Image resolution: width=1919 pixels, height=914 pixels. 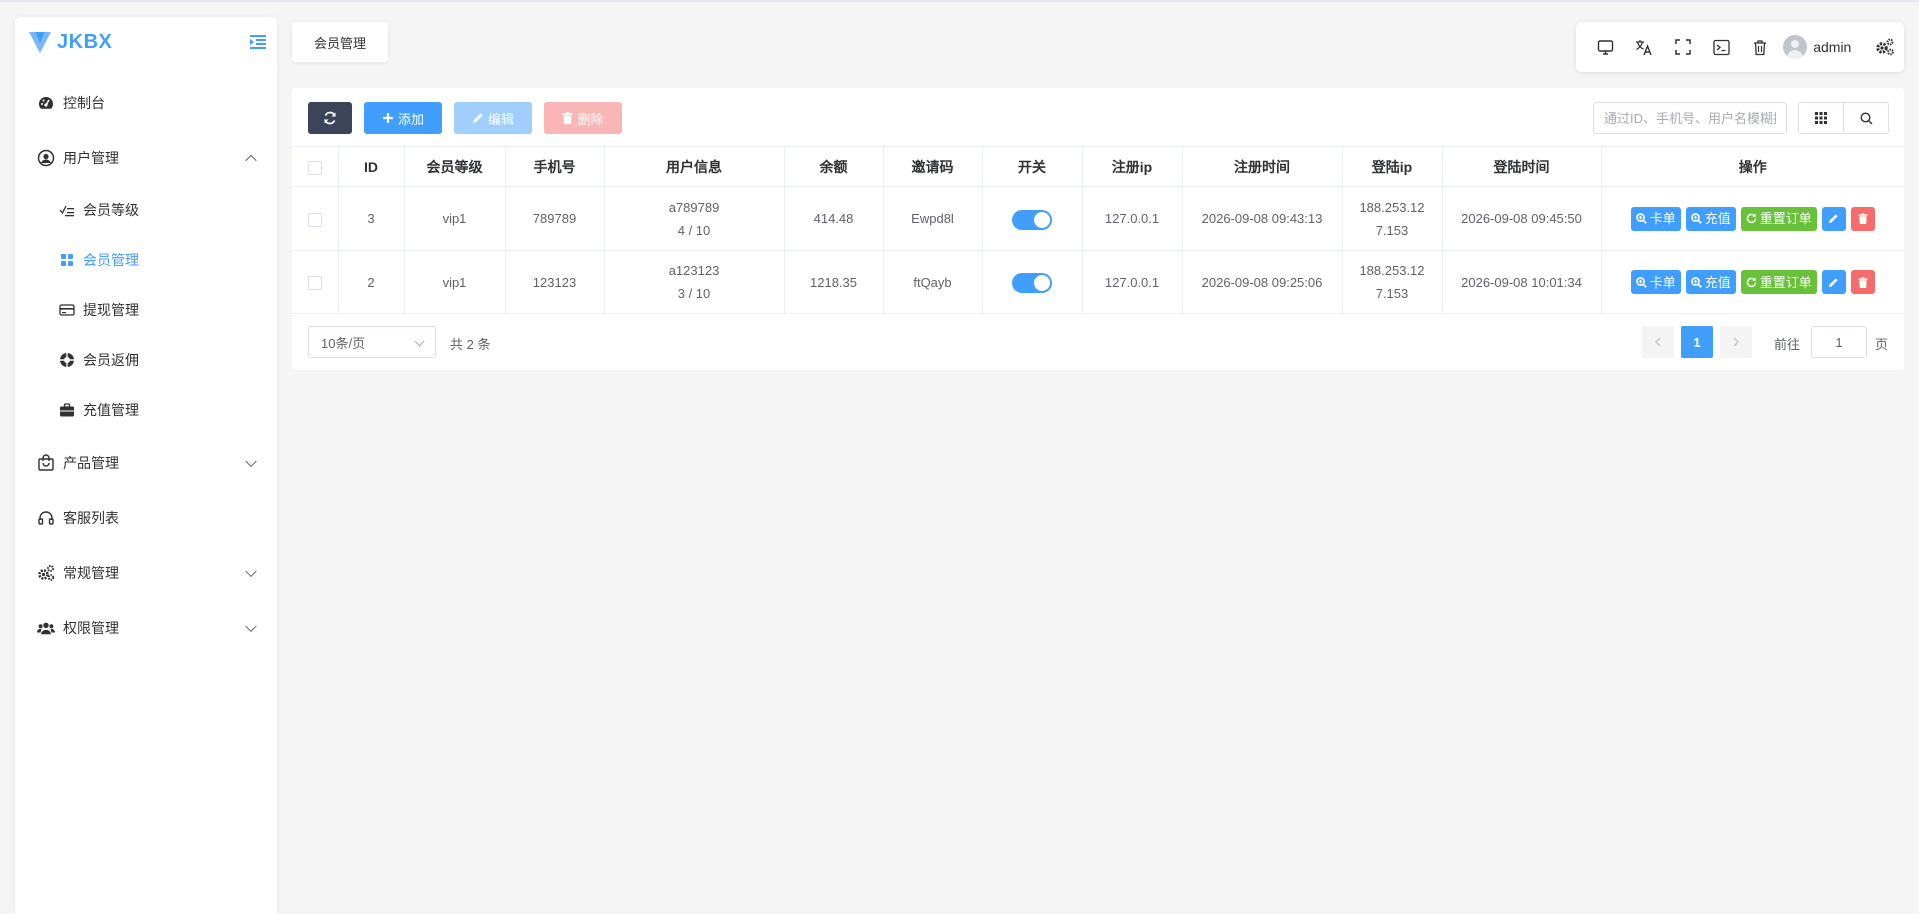 I want to click on sidebar-item-user-management: 用户管理, so click(x=146, y=157).